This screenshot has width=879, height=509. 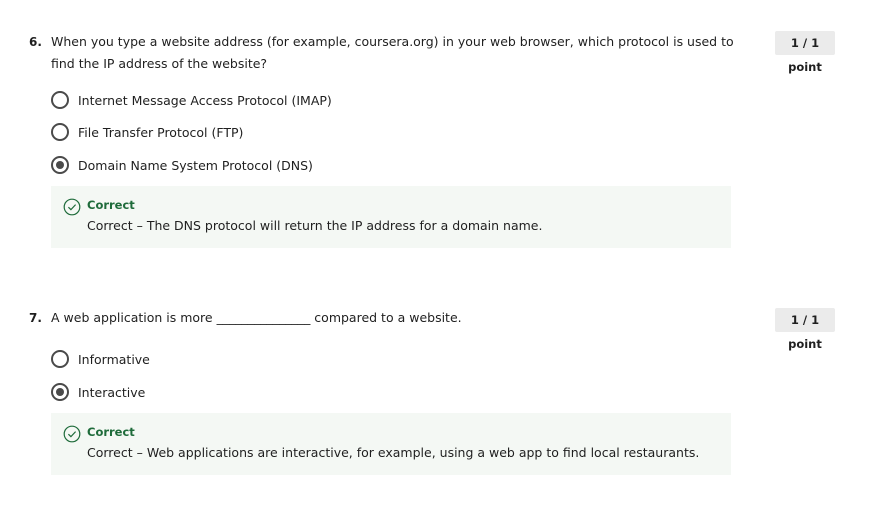 I want to click on option-interactive: Interactive, so click(x=98, y=392).